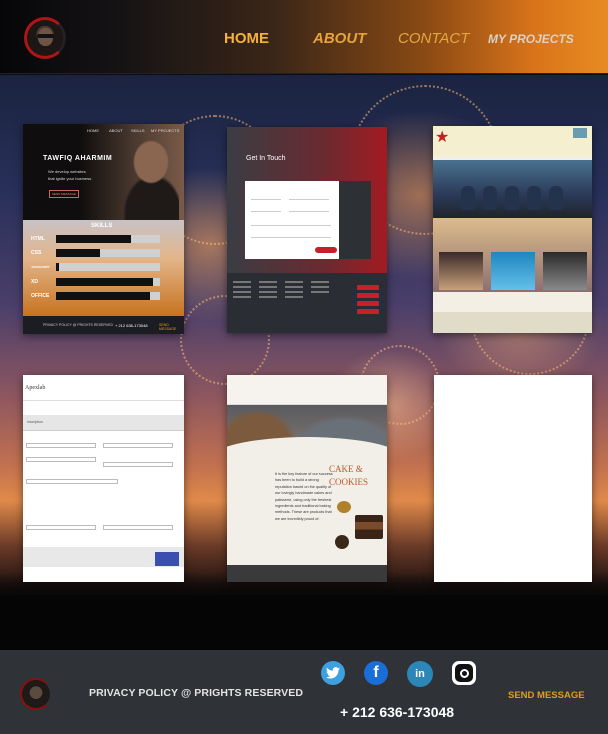 The height and width of the screenshot is (734, 608). I want to click on contact-hero: Get In Touch, so click(307, 200).